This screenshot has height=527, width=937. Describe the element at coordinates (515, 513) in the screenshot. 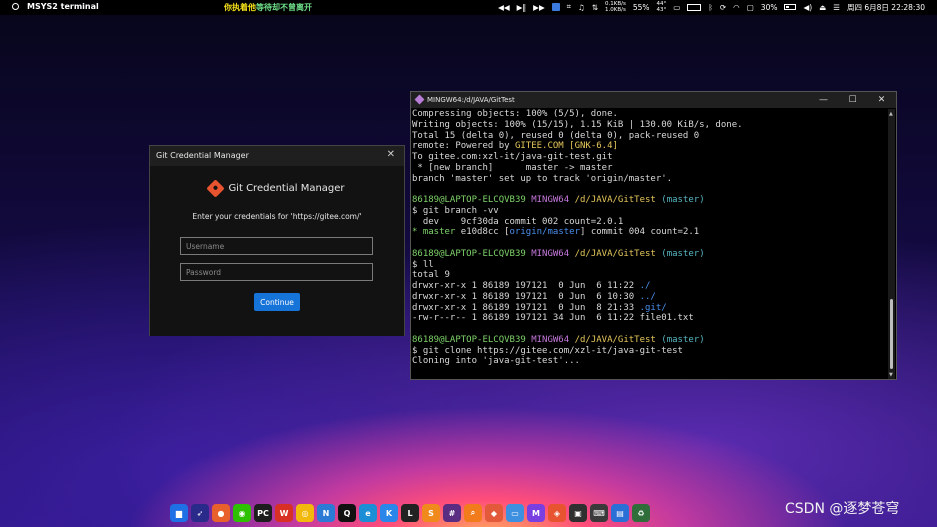

I see `folder-icon: ▭` at that location.